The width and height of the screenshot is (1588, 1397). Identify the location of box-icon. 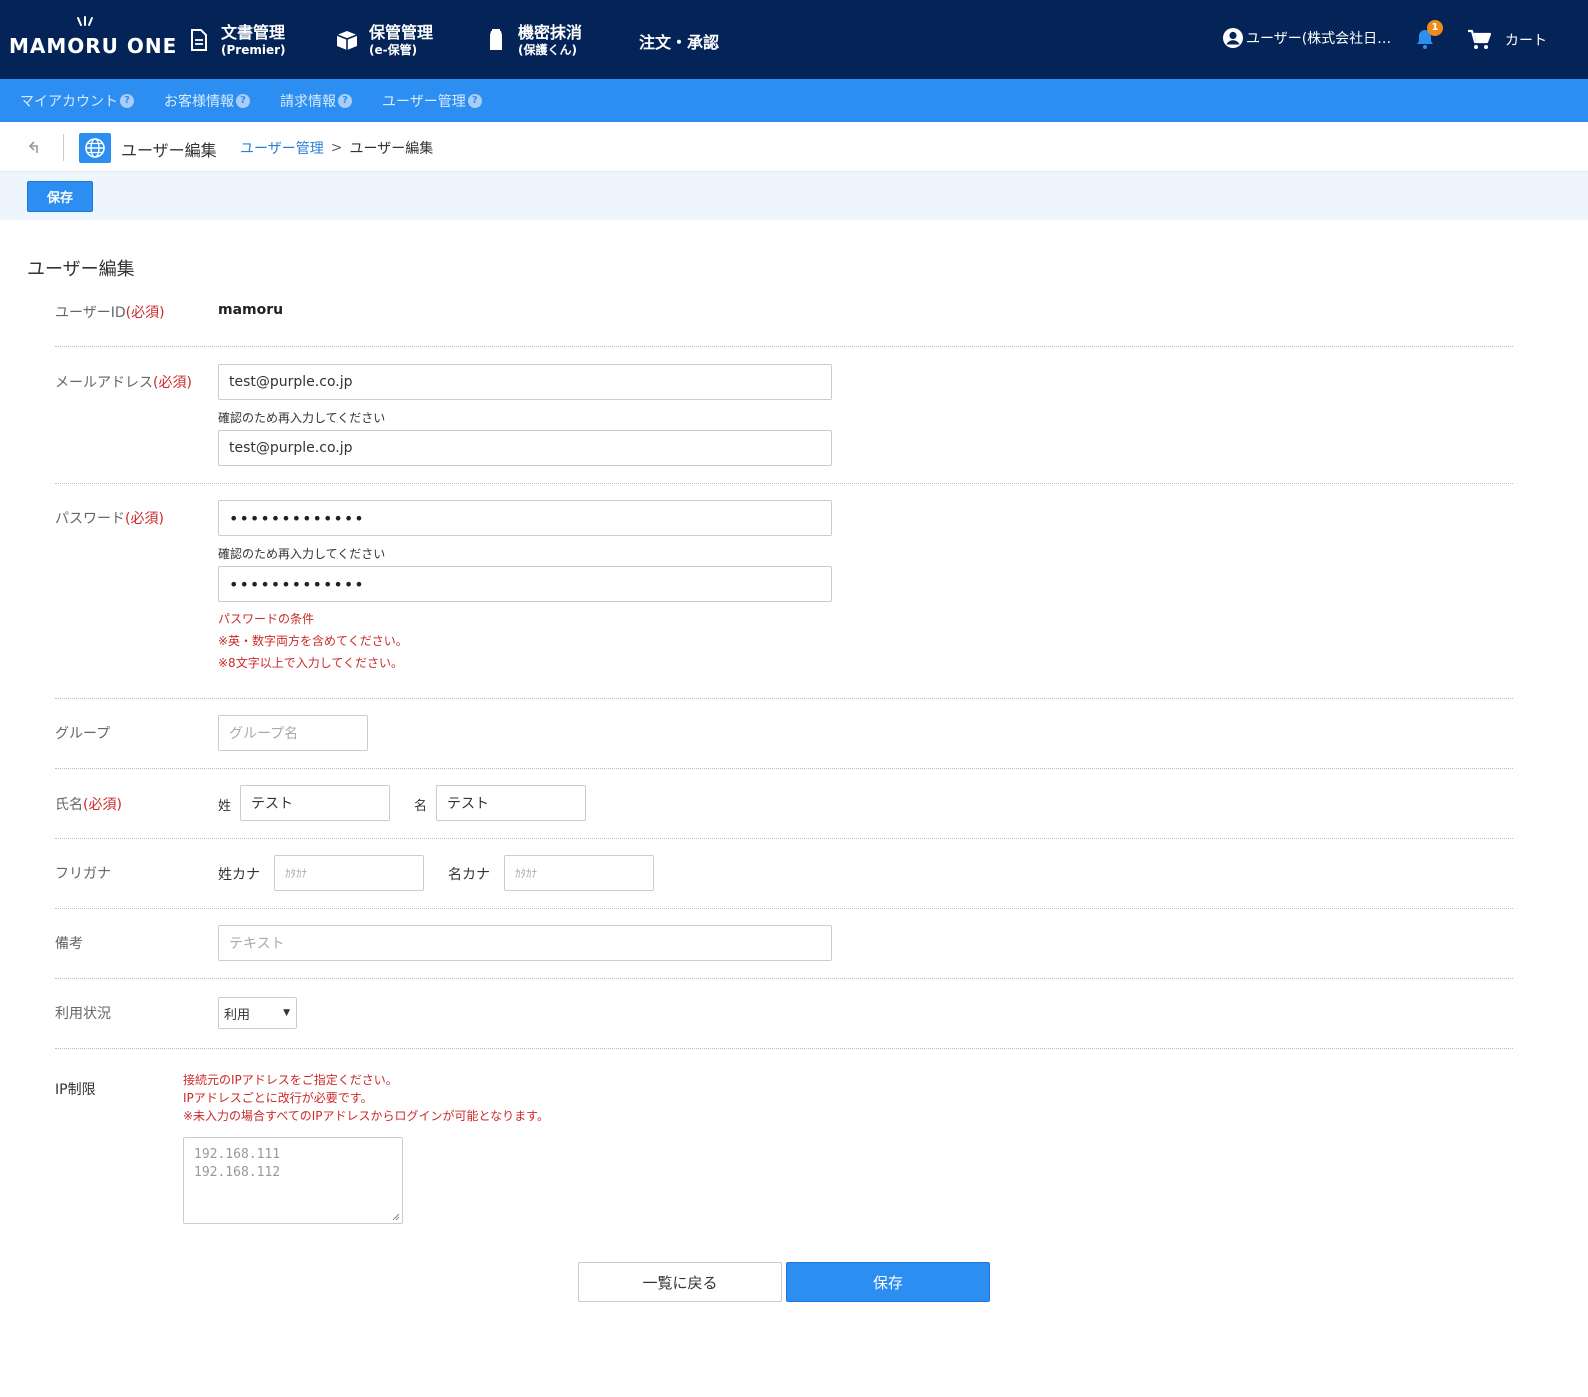
(347, 40).